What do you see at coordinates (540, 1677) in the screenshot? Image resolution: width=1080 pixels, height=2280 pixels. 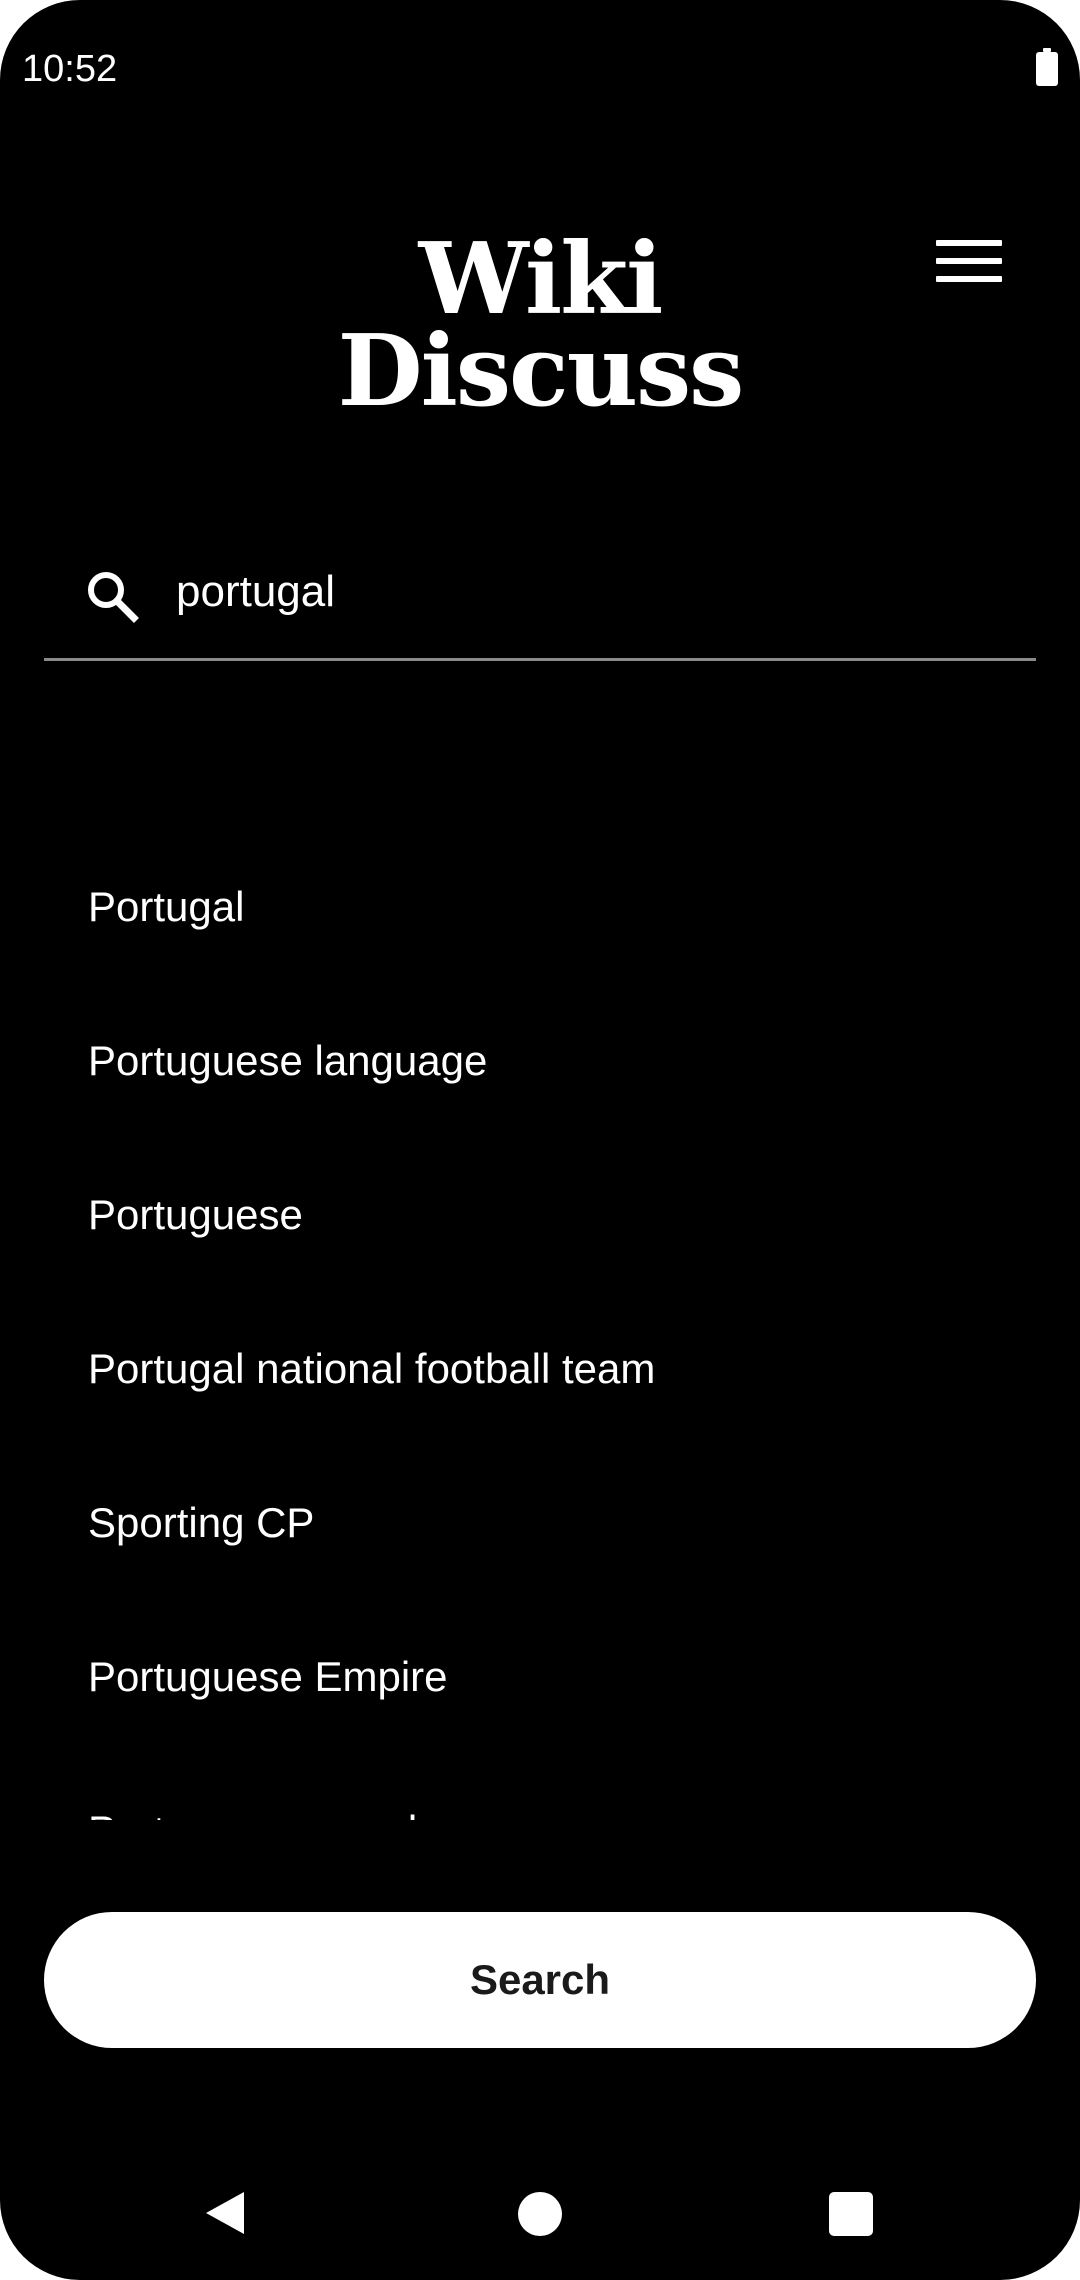 I see `suggestion-item: Portuguese Empire` at bounding box center [540, 1677].